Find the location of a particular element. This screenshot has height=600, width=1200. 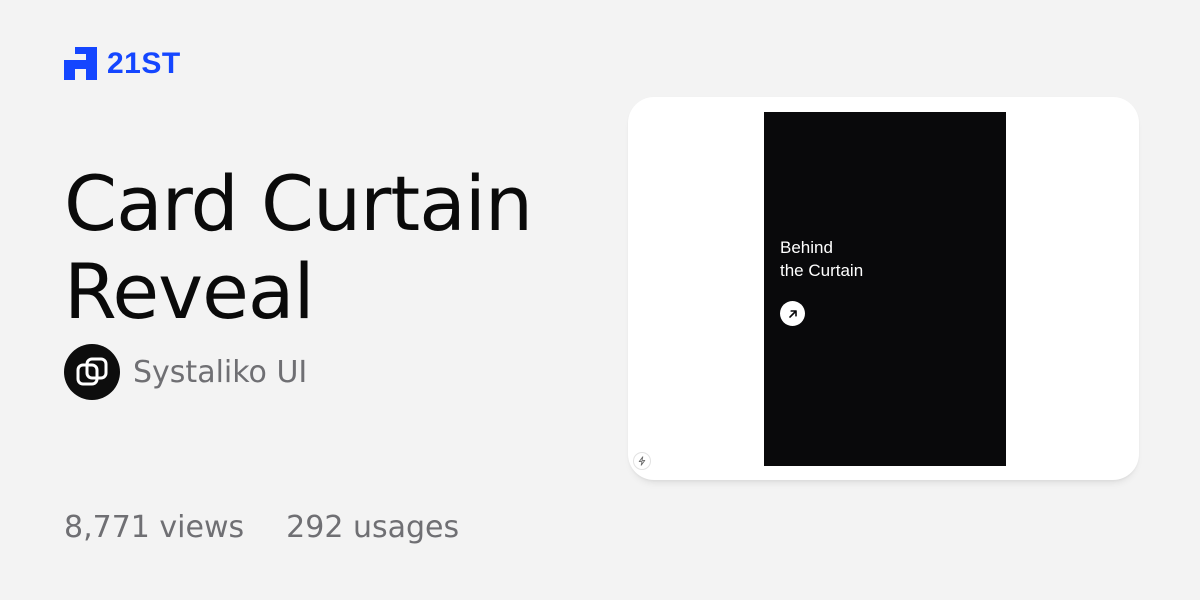

title-line-1: Card Curtain is located at coordinates (298, 203).